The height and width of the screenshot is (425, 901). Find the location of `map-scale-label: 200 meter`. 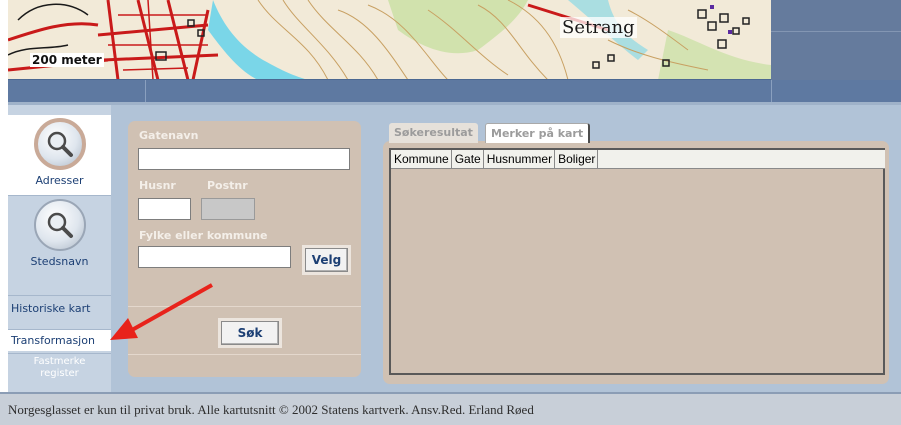

map-scale-label: 200 meter is located at coordinates (67, 60).